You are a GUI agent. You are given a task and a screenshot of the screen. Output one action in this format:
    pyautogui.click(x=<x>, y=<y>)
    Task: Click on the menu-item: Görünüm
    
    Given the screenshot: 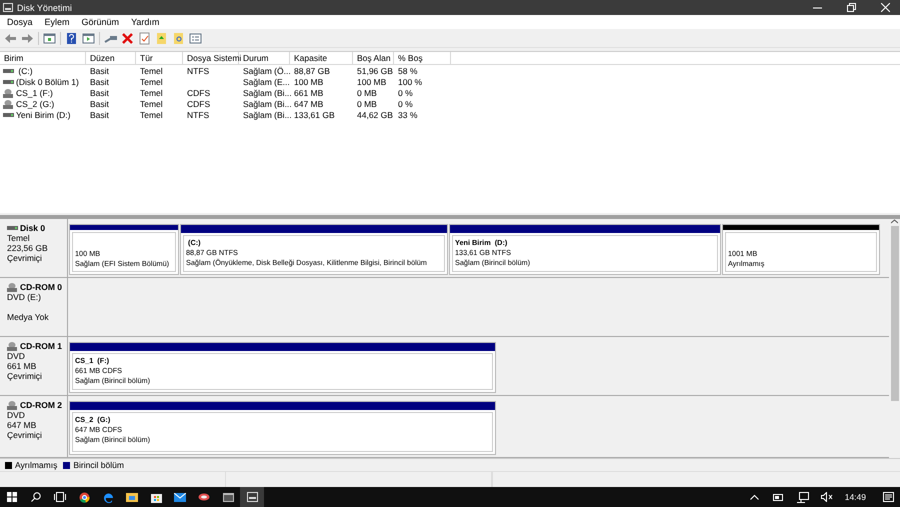 What is the action you would take?
    pyautogui.click(x=101, y=22)
    